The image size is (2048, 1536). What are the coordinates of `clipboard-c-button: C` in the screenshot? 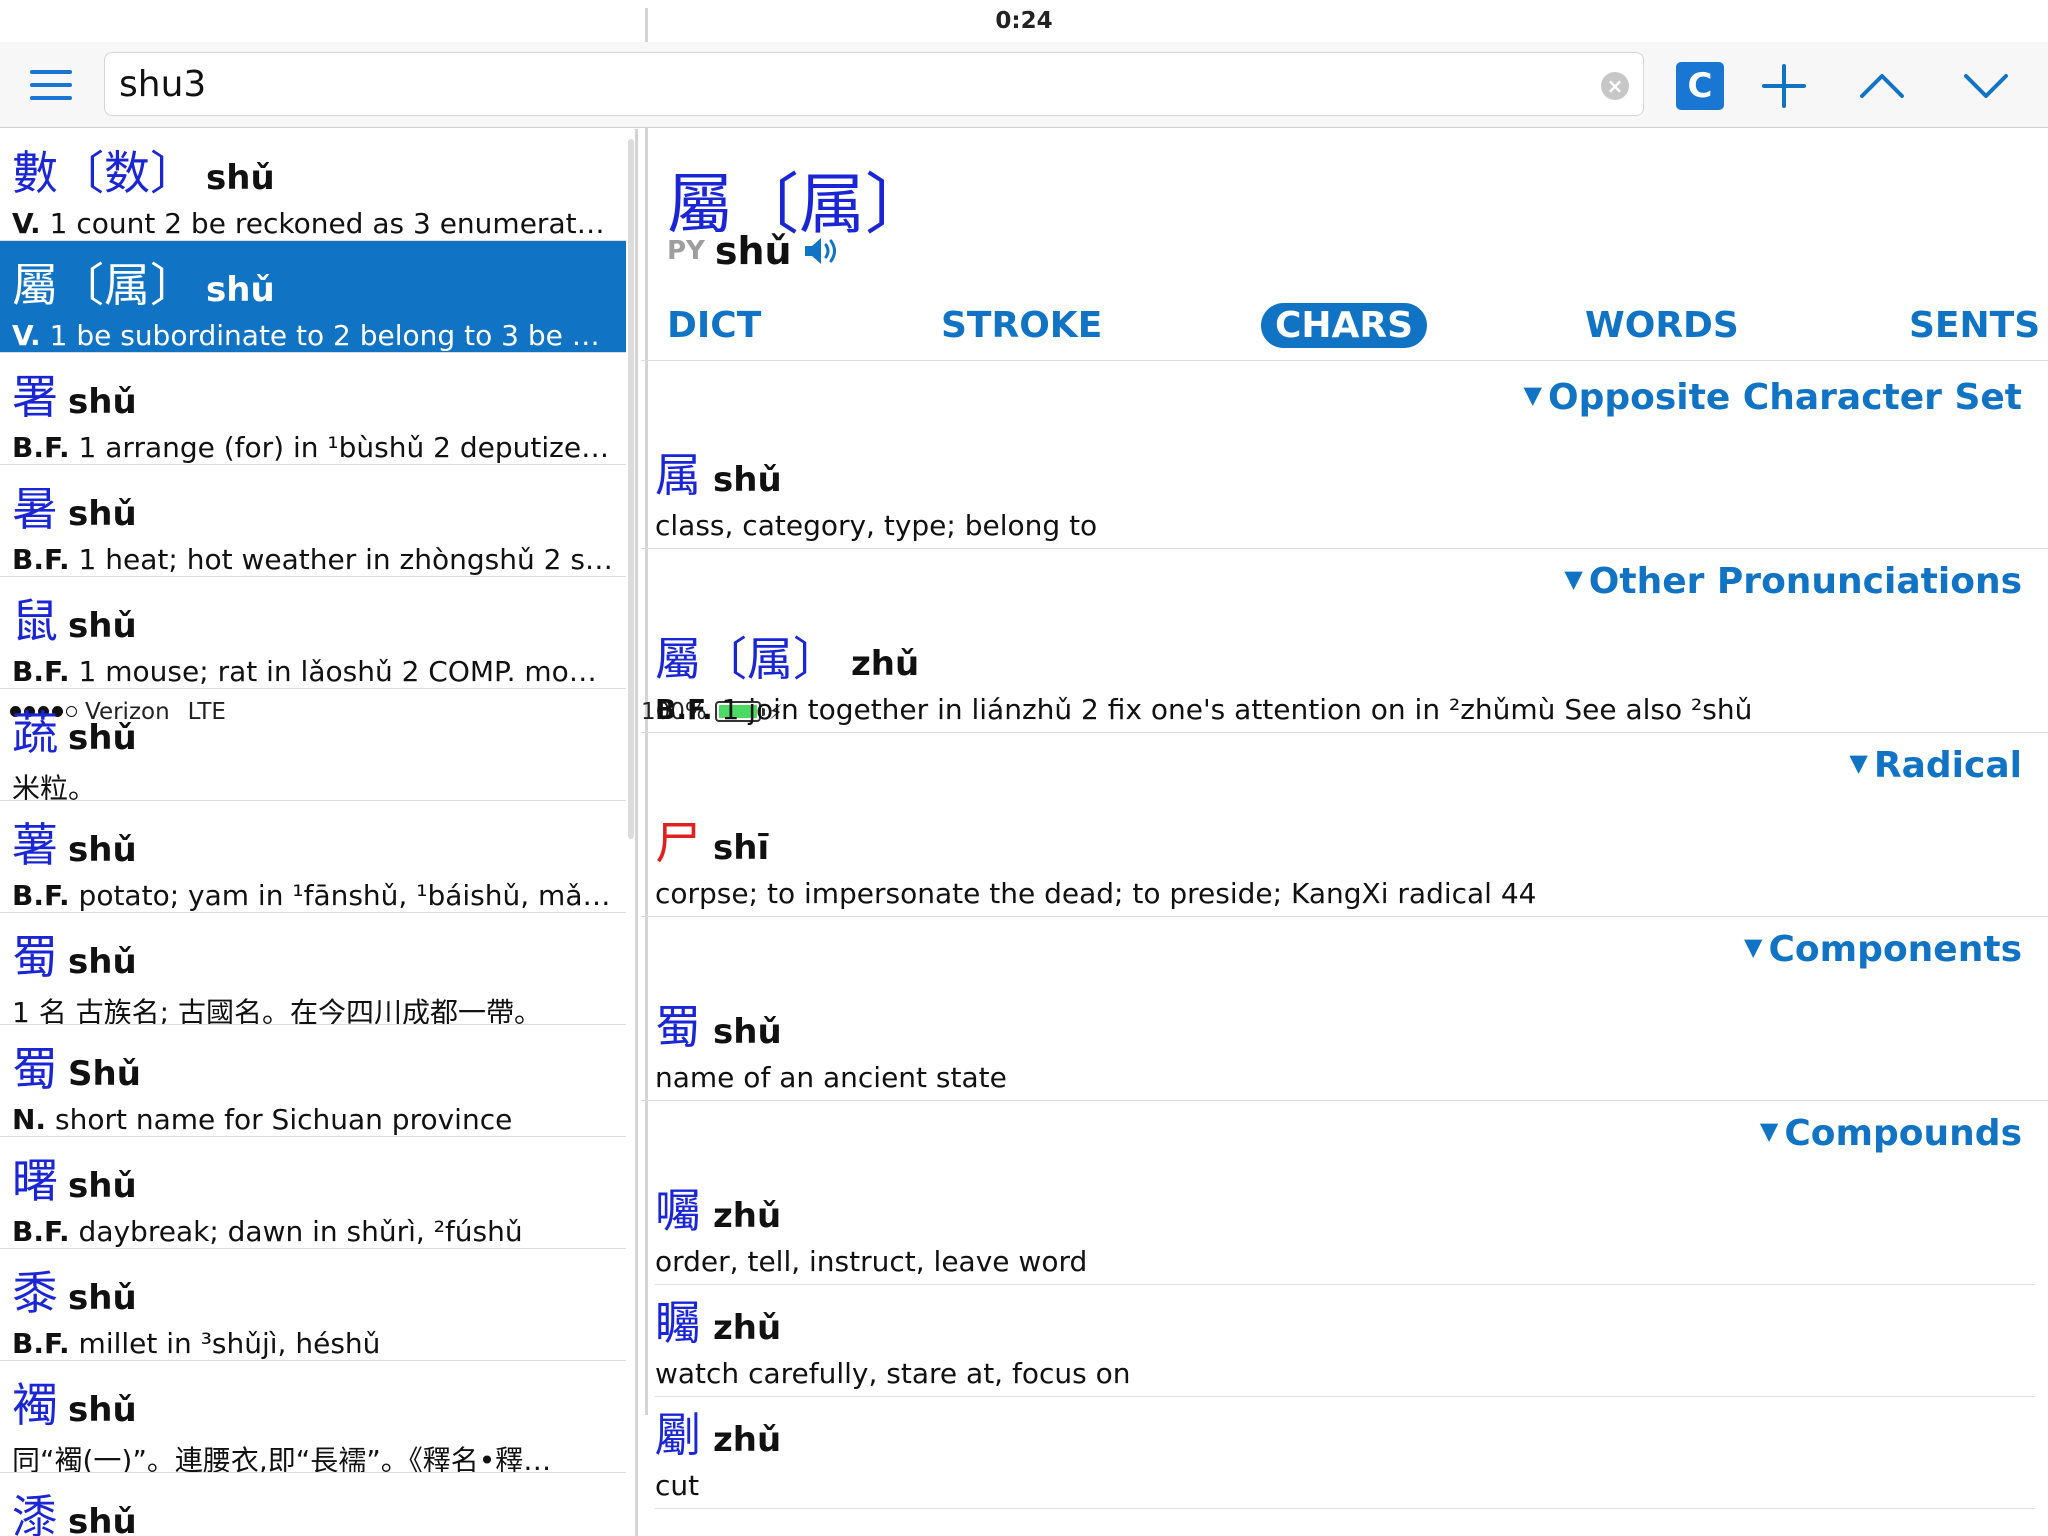 It's located at (1700, 86).